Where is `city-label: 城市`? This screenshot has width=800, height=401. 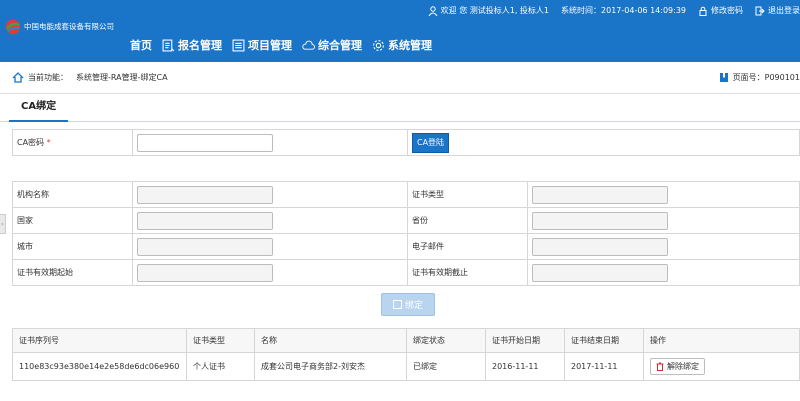 city-label: 城市 is located at coordinates (72, 246).